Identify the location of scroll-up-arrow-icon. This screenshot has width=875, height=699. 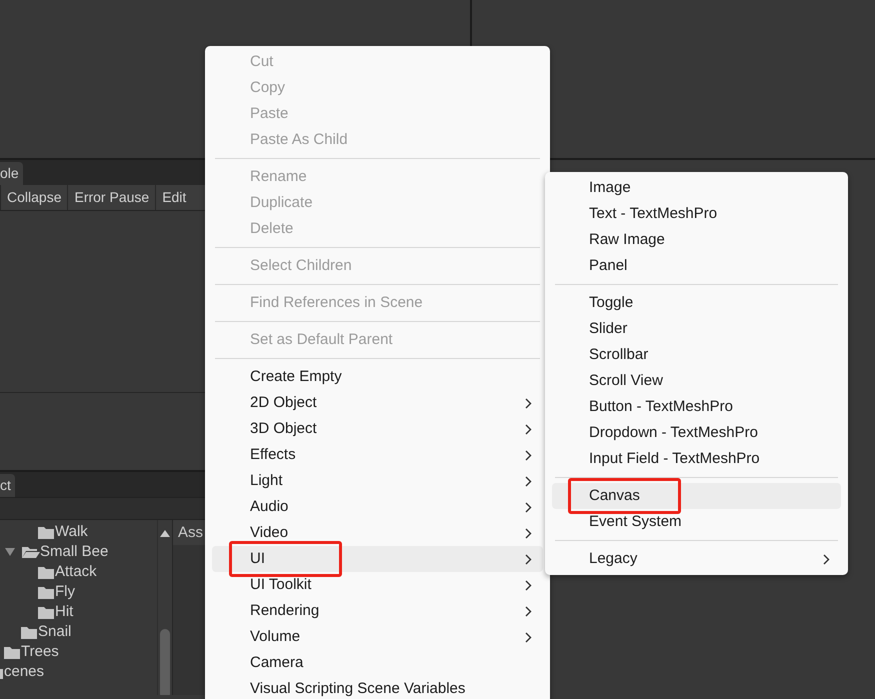
(165, 533).